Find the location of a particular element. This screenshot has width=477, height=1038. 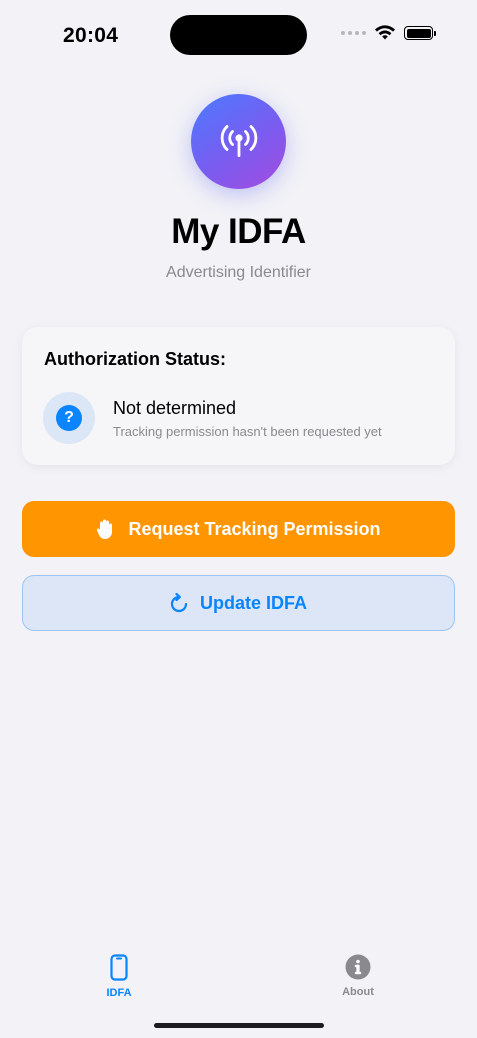

card-title: Authorization Status: is located at coordinates (135, 359).